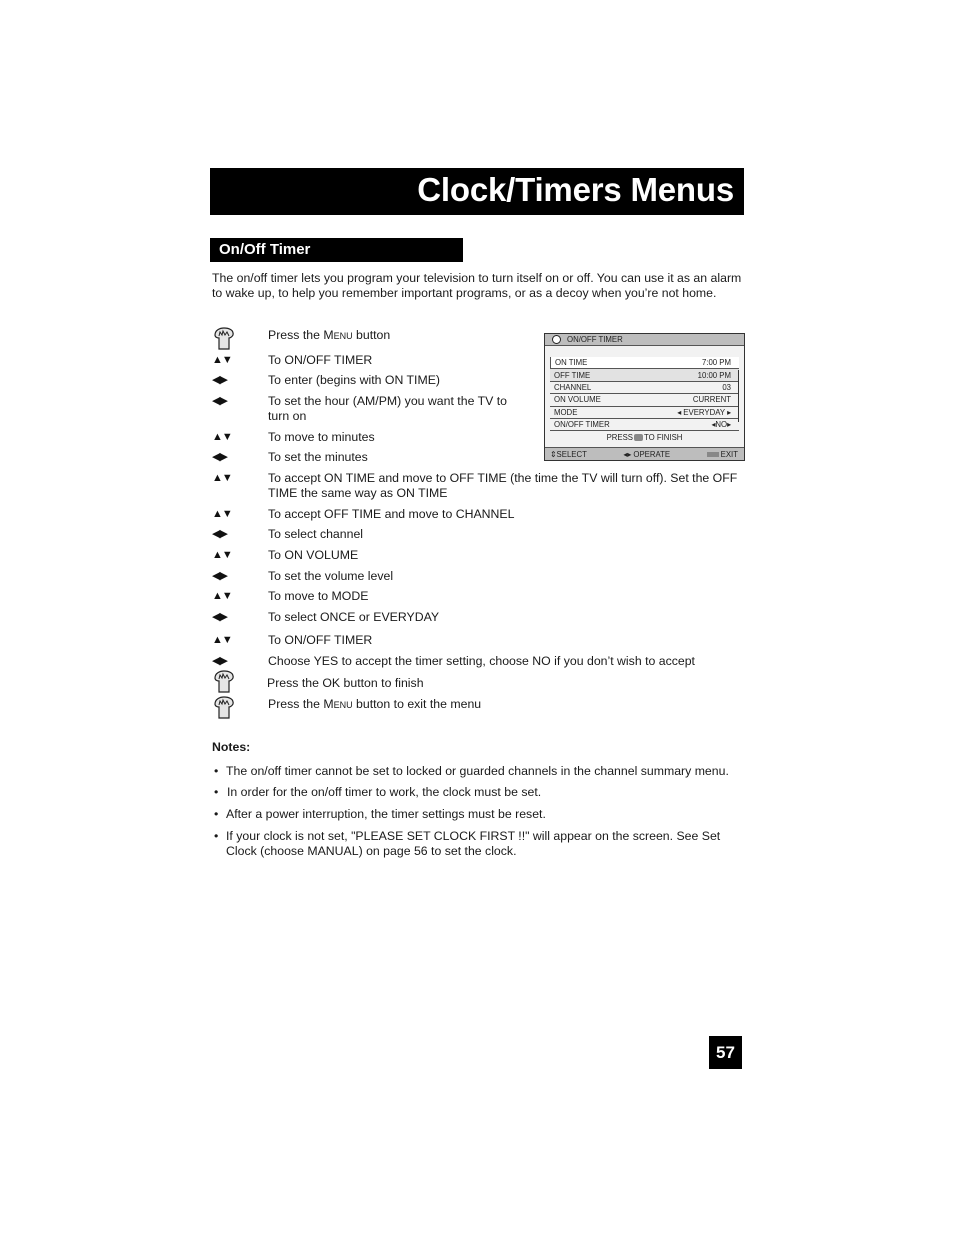  I want to click on ok-button-icon, so click(638, 438).